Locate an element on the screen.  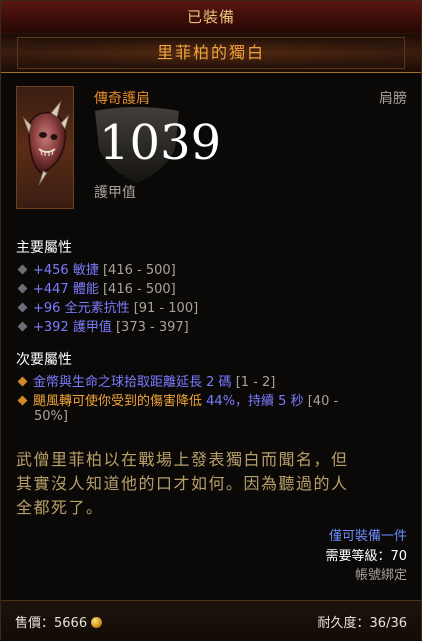
flavor-line: 其實沒人知道他的口才如何。因為聽過的人 is located at coordinates (182, 483).